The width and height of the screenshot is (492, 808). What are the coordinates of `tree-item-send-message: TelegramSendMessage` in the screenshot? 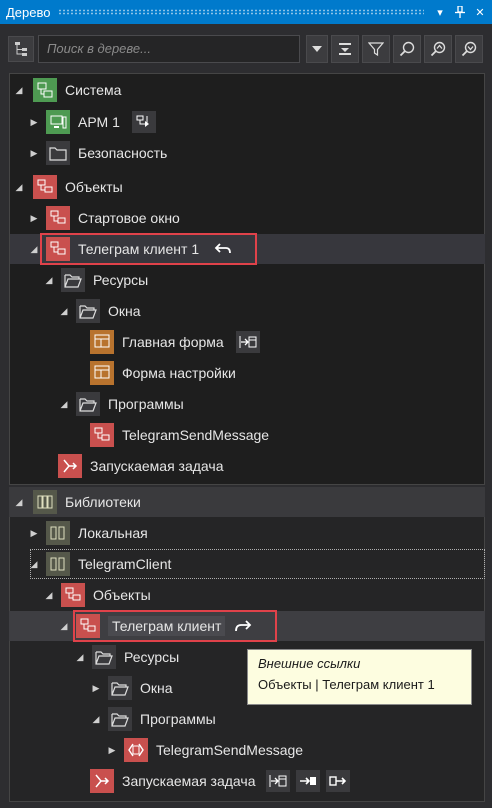 It's located at (246, 435).